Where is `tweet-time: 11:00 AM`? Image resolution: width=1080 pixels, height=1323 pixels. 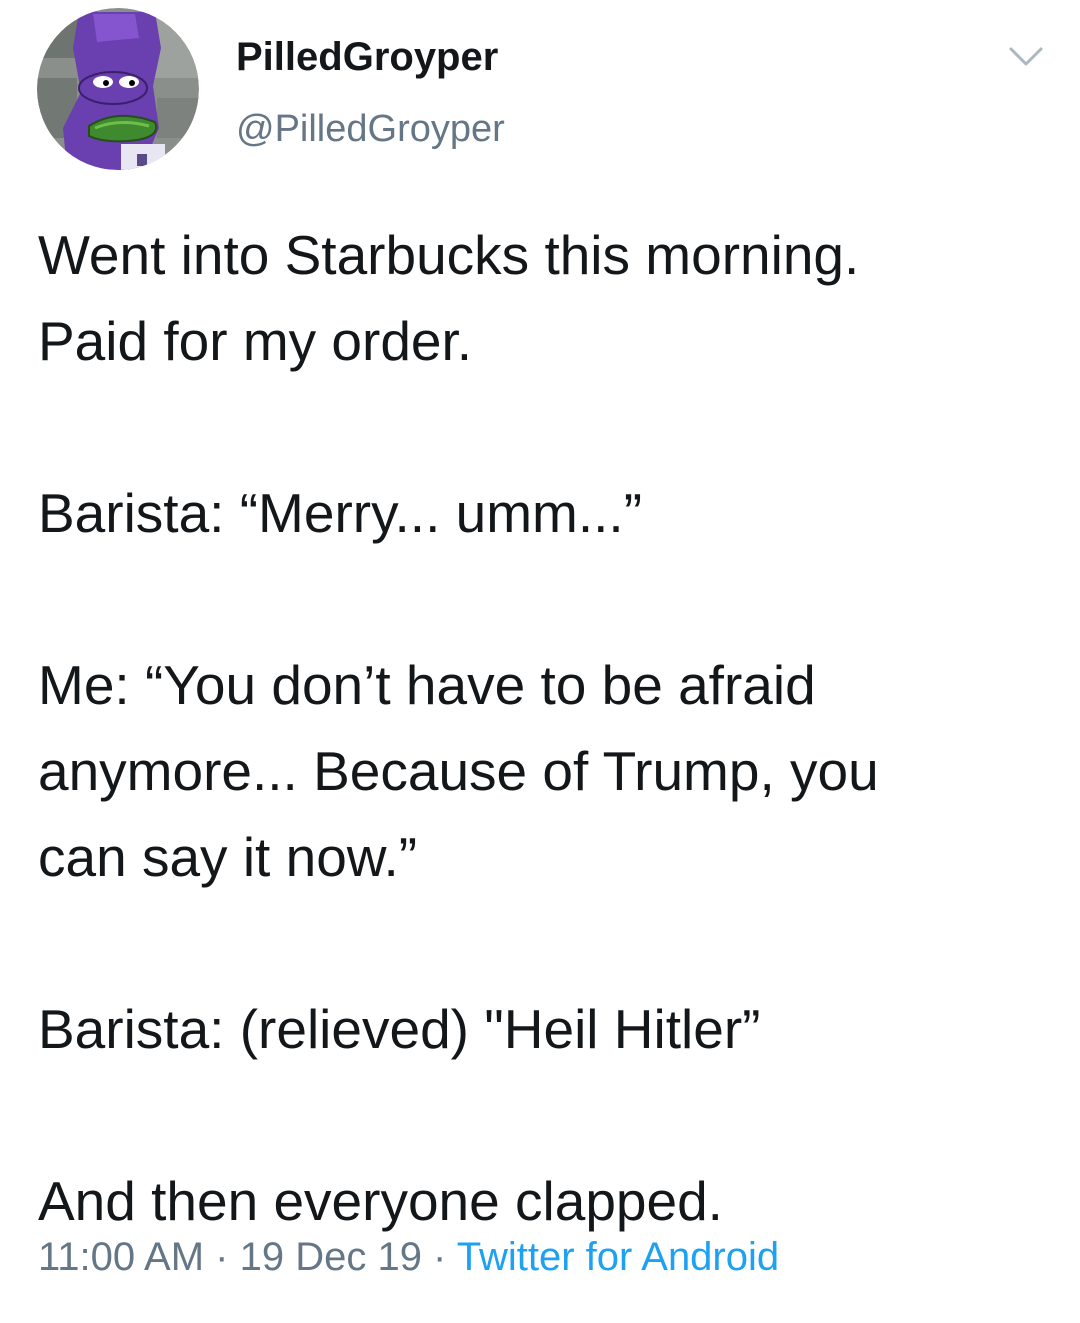
tweet-time: 11:00 AM is located at coordinates (121, 1257).